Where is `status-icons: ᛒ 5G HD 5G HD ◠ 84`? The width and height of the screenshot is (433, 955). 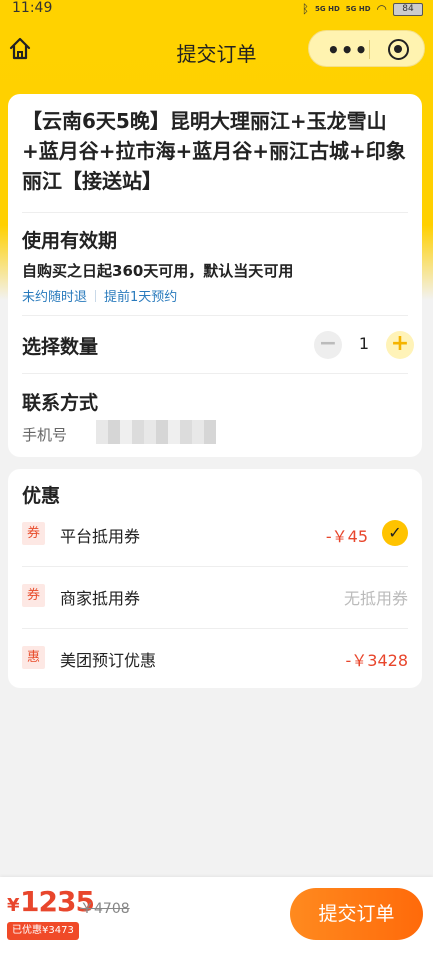 status-icons: ᛒ 5G HD 5G HD ◠ 84 is located at coordinates (362, 9).